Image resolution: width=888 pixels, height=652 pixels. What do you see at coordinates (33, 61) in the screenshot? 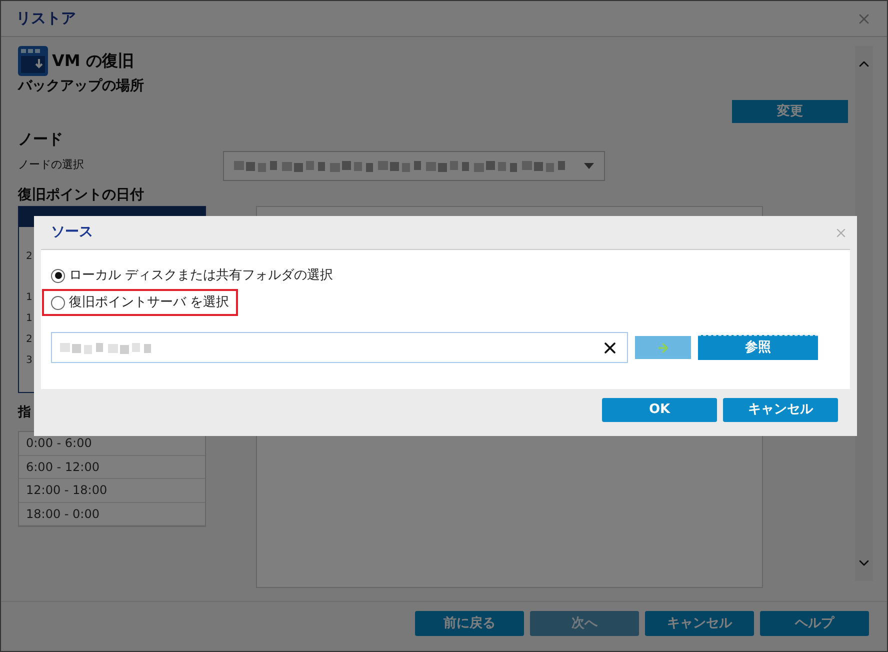
I see `vm-restore-icon` at bounding box center [33, 61].